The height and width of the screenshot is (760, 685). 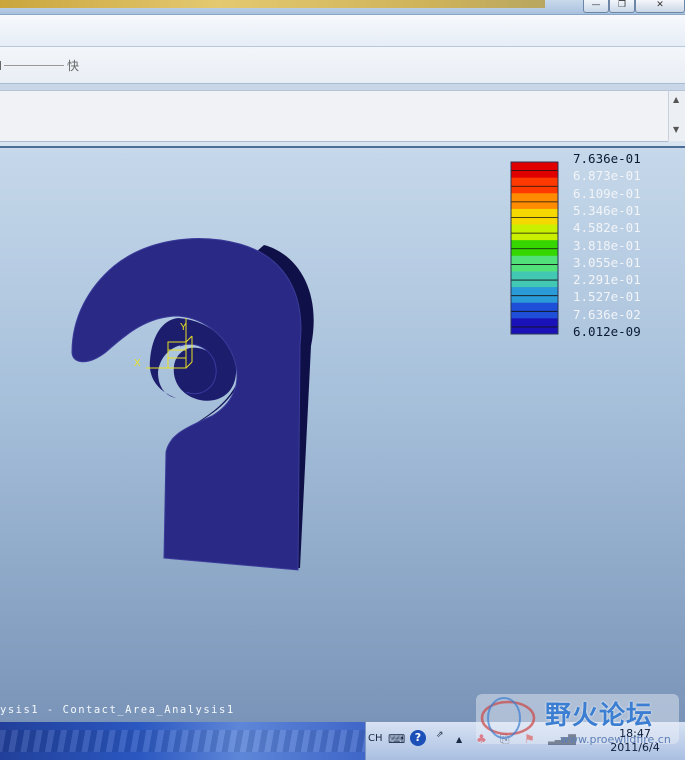 What do you see at coordinates (622, 6) in the screenshot?
I see `restore-button: ❐` at bounding box center [622, 6].